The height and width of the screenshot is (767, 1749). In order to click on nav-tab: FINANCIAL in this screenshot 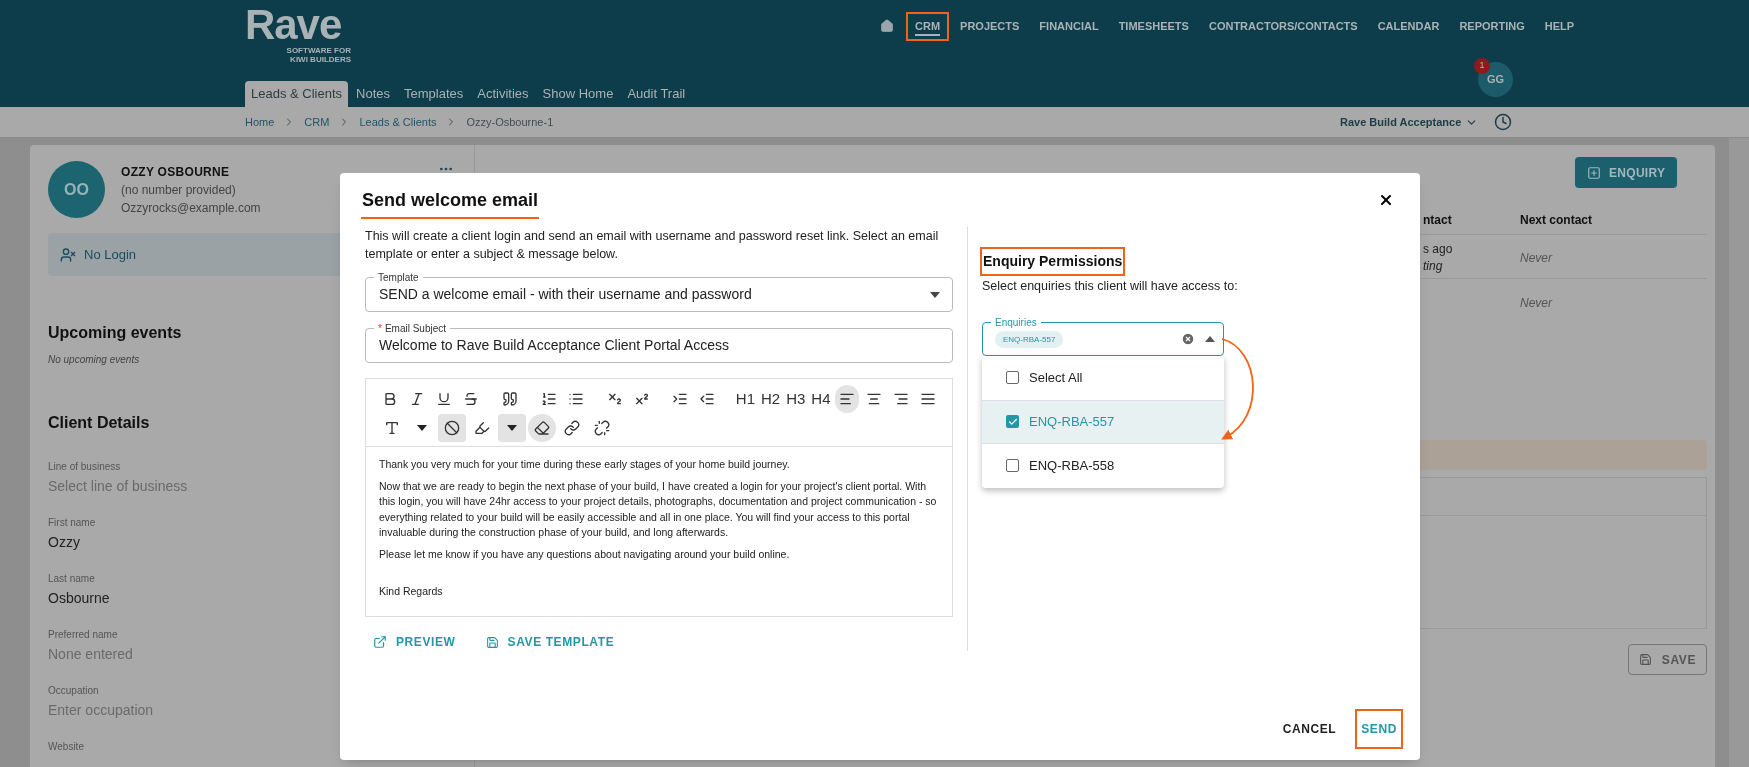, I will do `click(1069, 26)`.